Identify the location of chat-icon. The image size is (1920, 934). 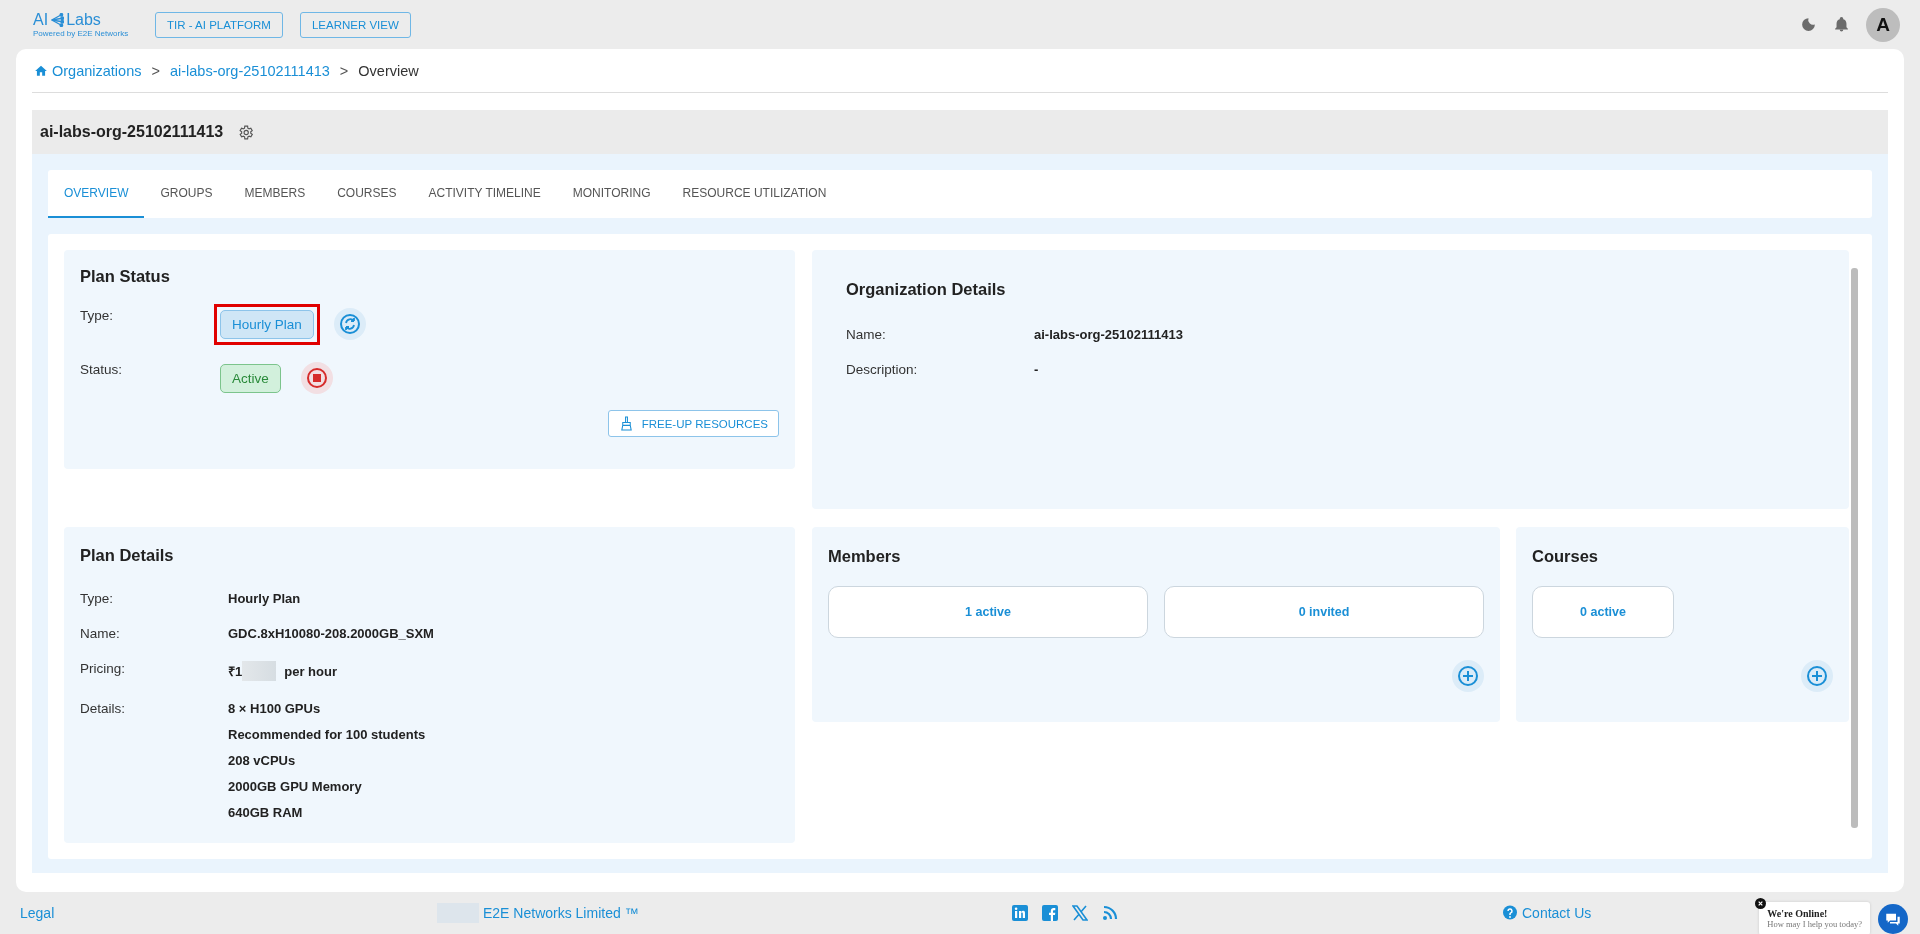
(1893, 918).